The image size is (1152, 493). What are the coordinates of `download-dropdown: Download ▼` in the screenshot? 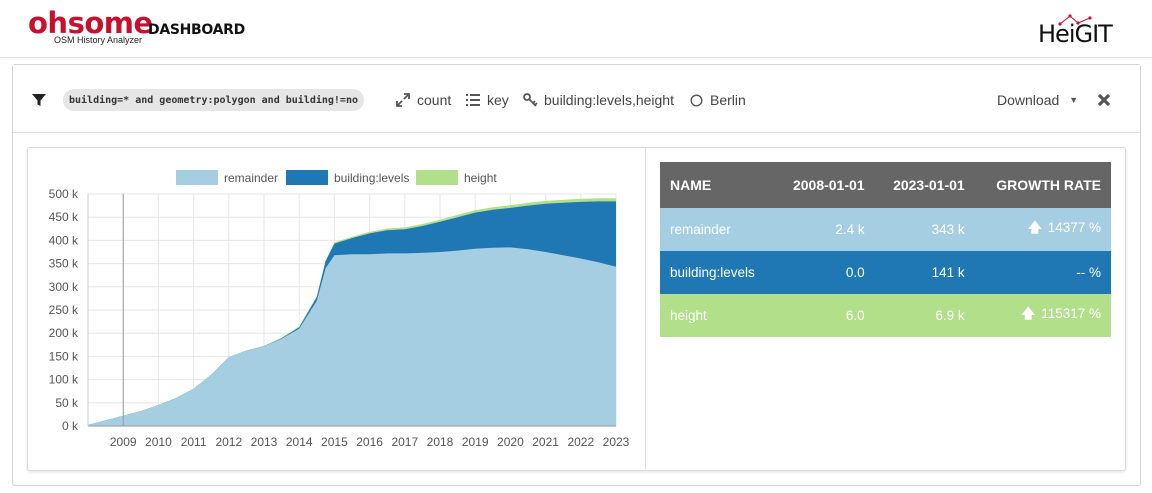 It's located at (1037, 100).